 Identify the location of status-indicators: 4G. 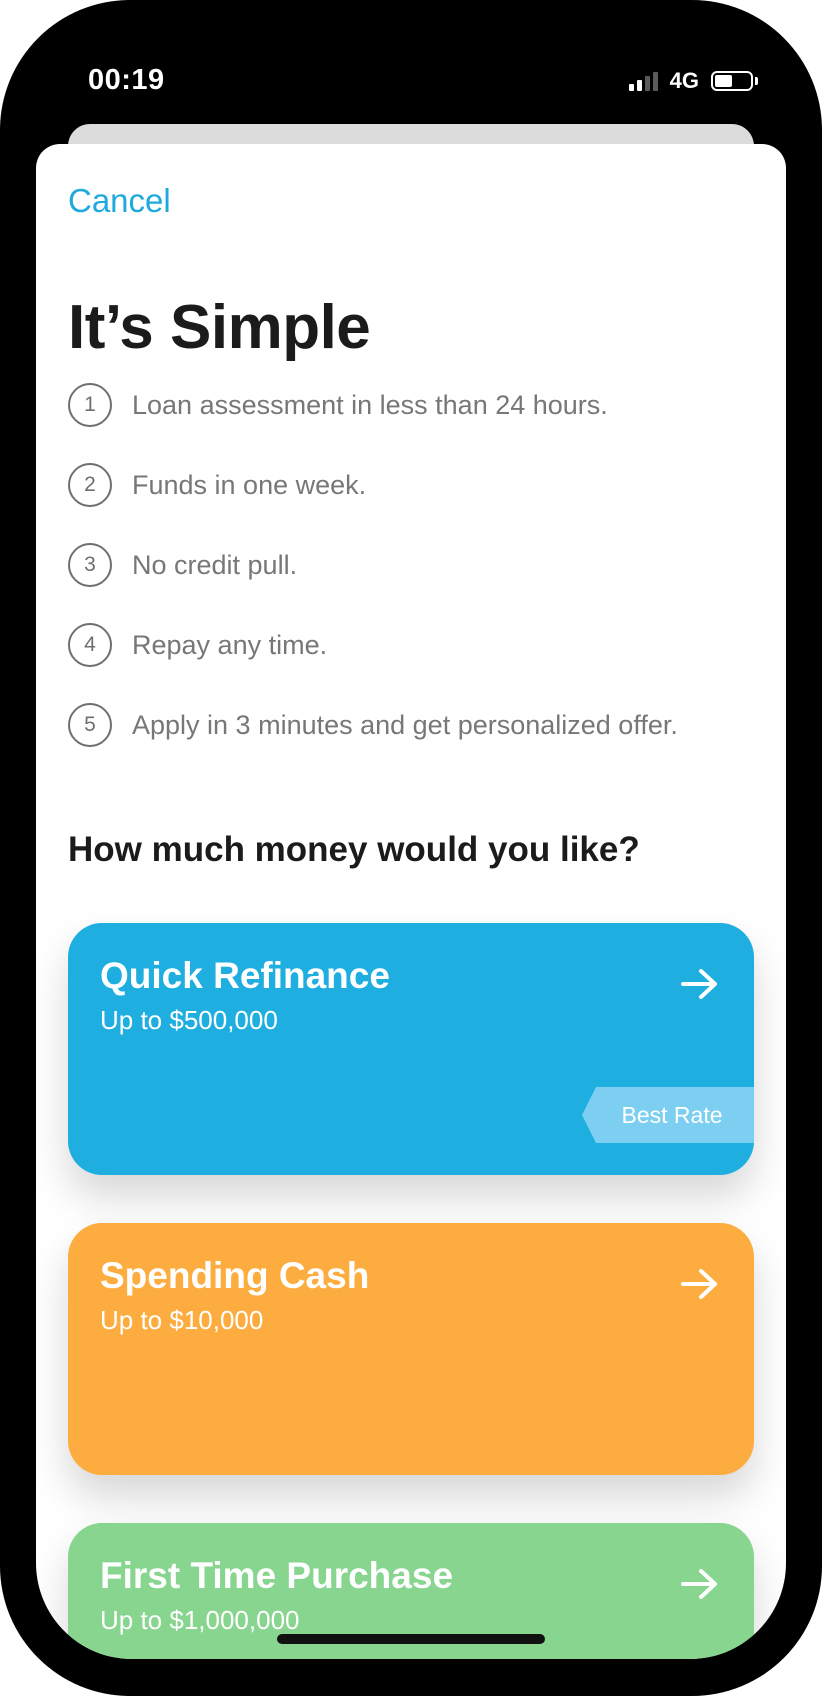
(693, 81).